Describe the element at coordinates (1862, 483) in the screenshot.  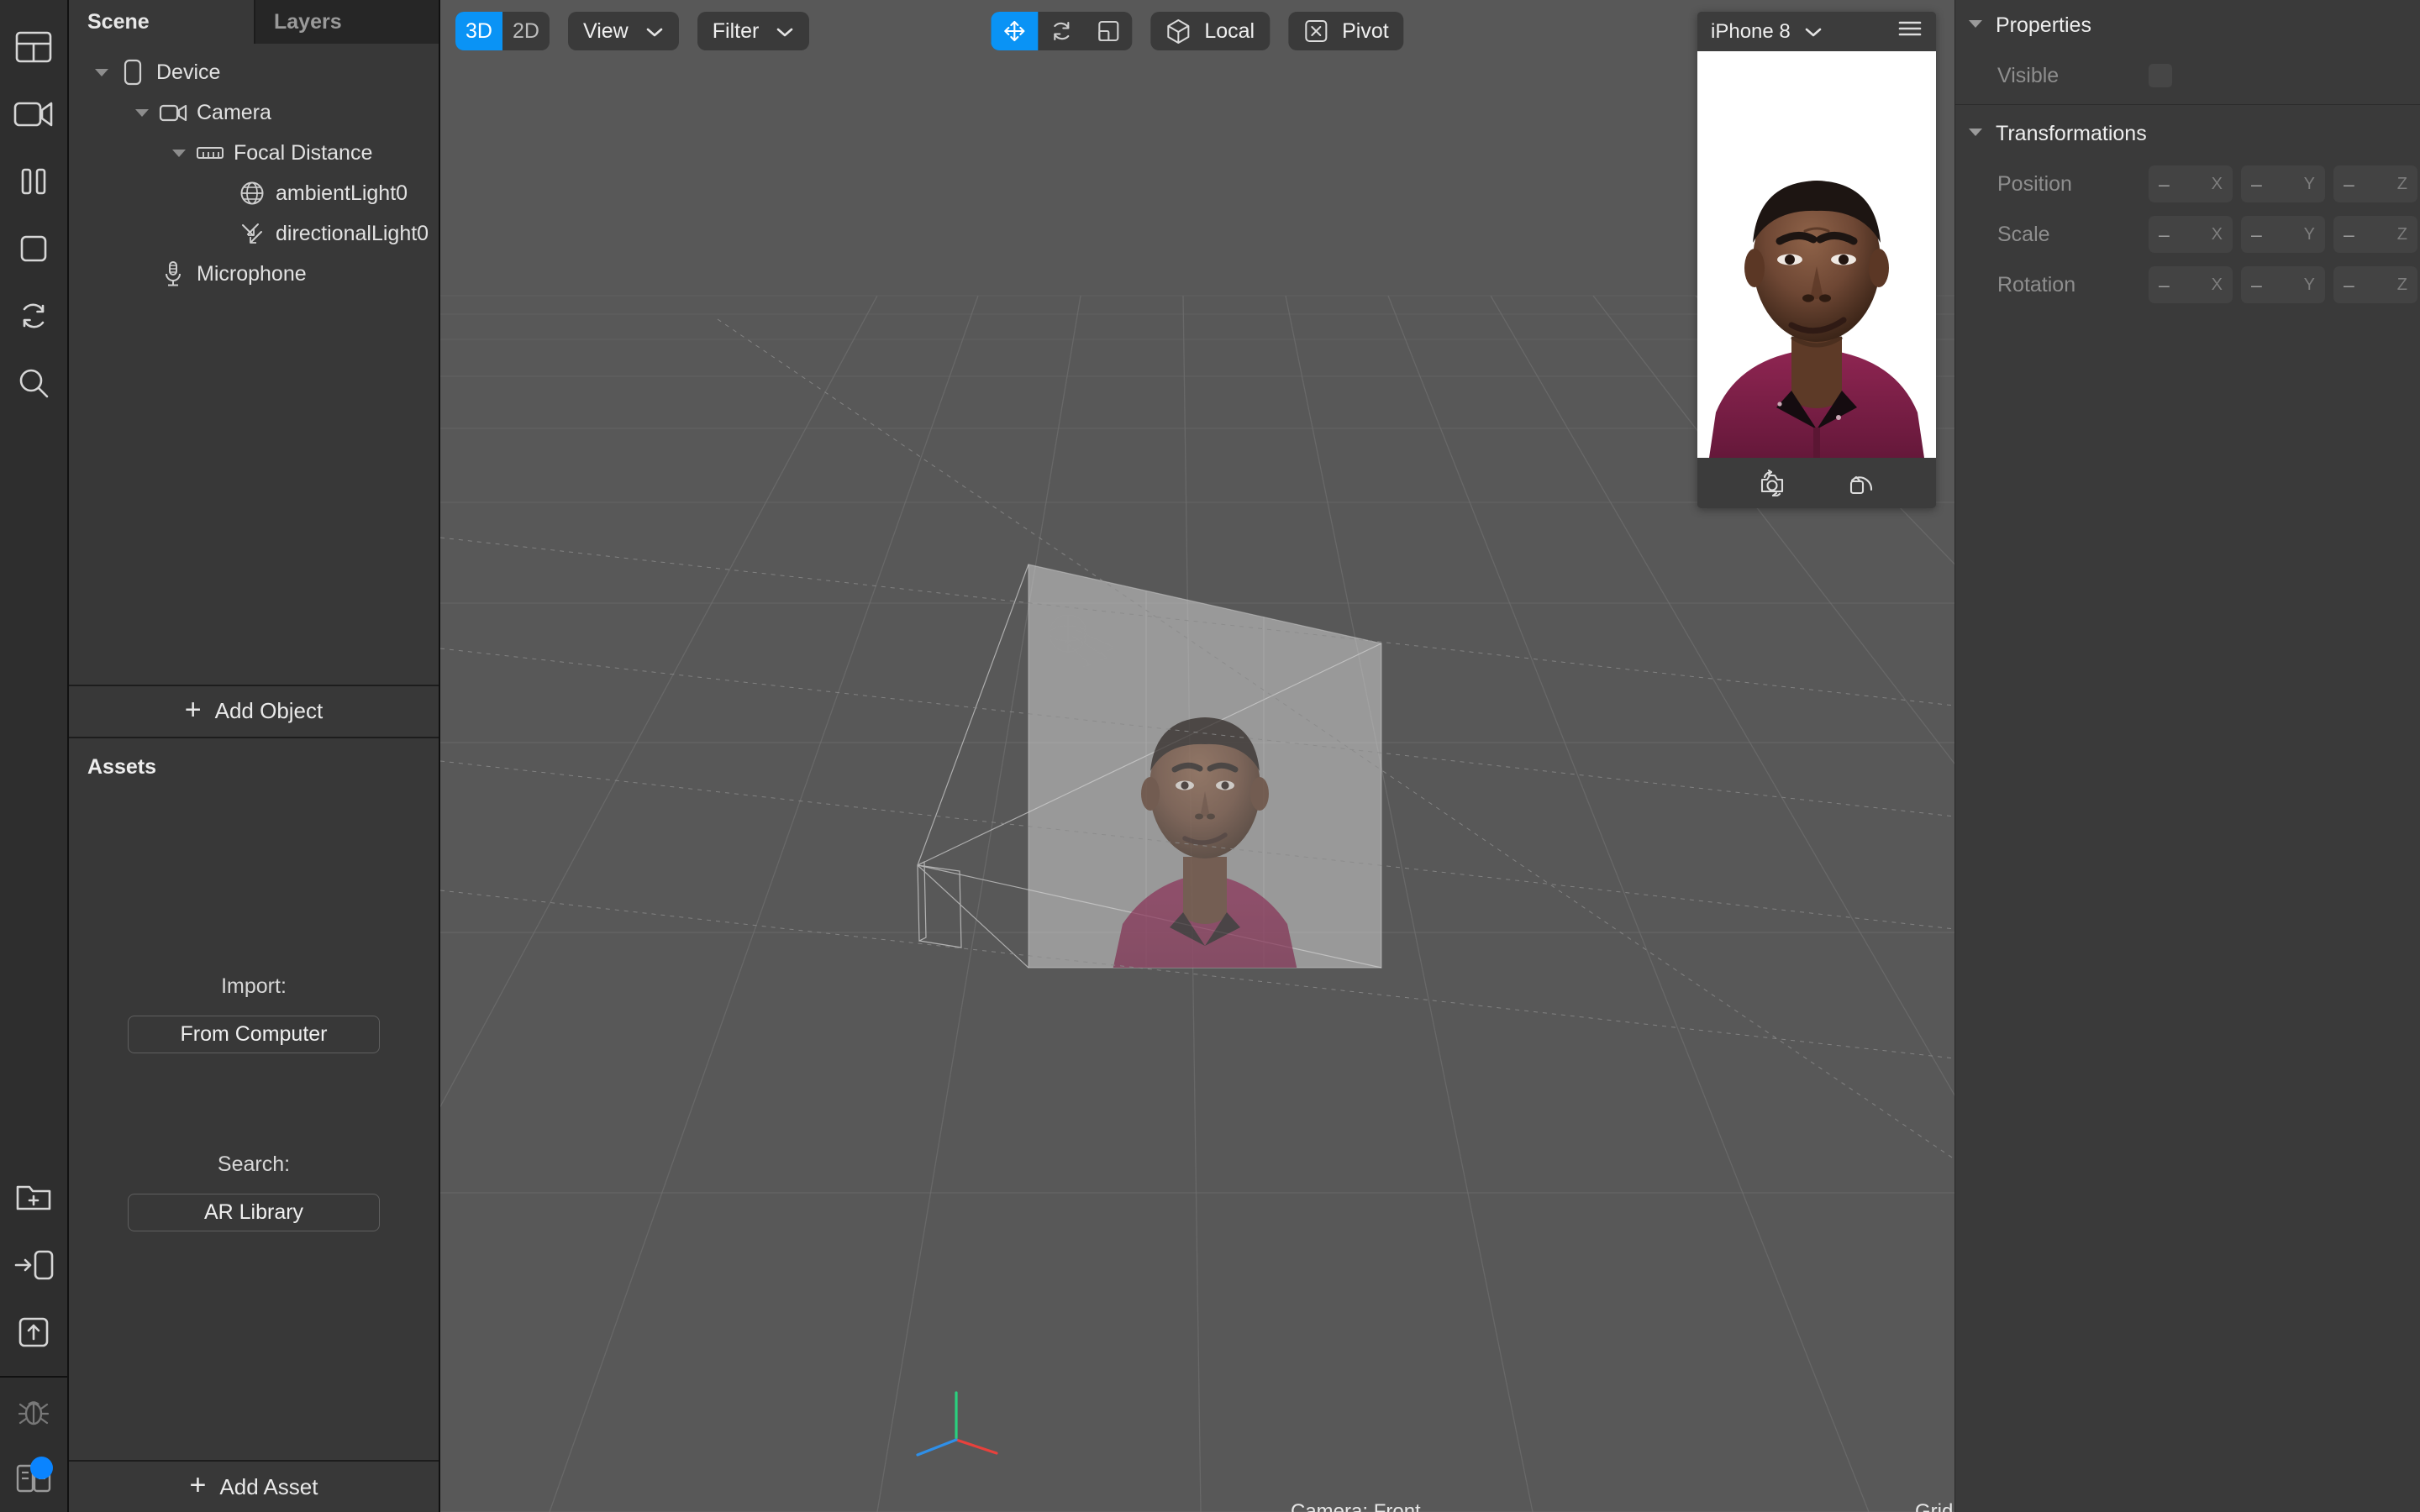
I see `rotate-device-icon` at that location.